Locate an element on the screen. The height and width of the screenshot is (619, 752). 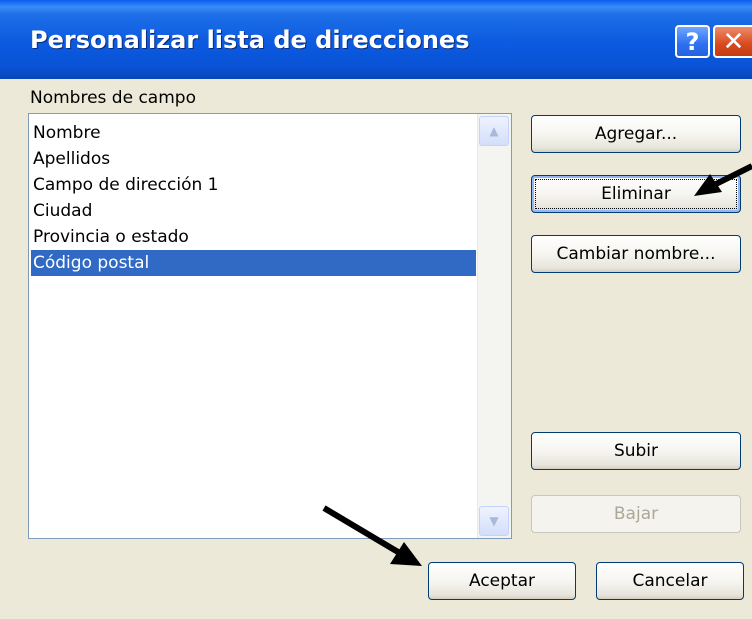
list-item: Provincia o estado is located at coordinates (253, 237).